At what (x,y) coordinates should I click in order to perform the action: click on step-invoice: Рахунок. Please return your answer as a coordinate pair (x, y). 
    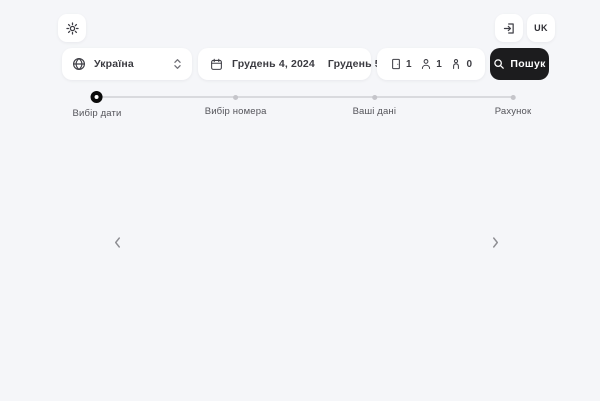
    Looking at the image, I should click on (513, 104).